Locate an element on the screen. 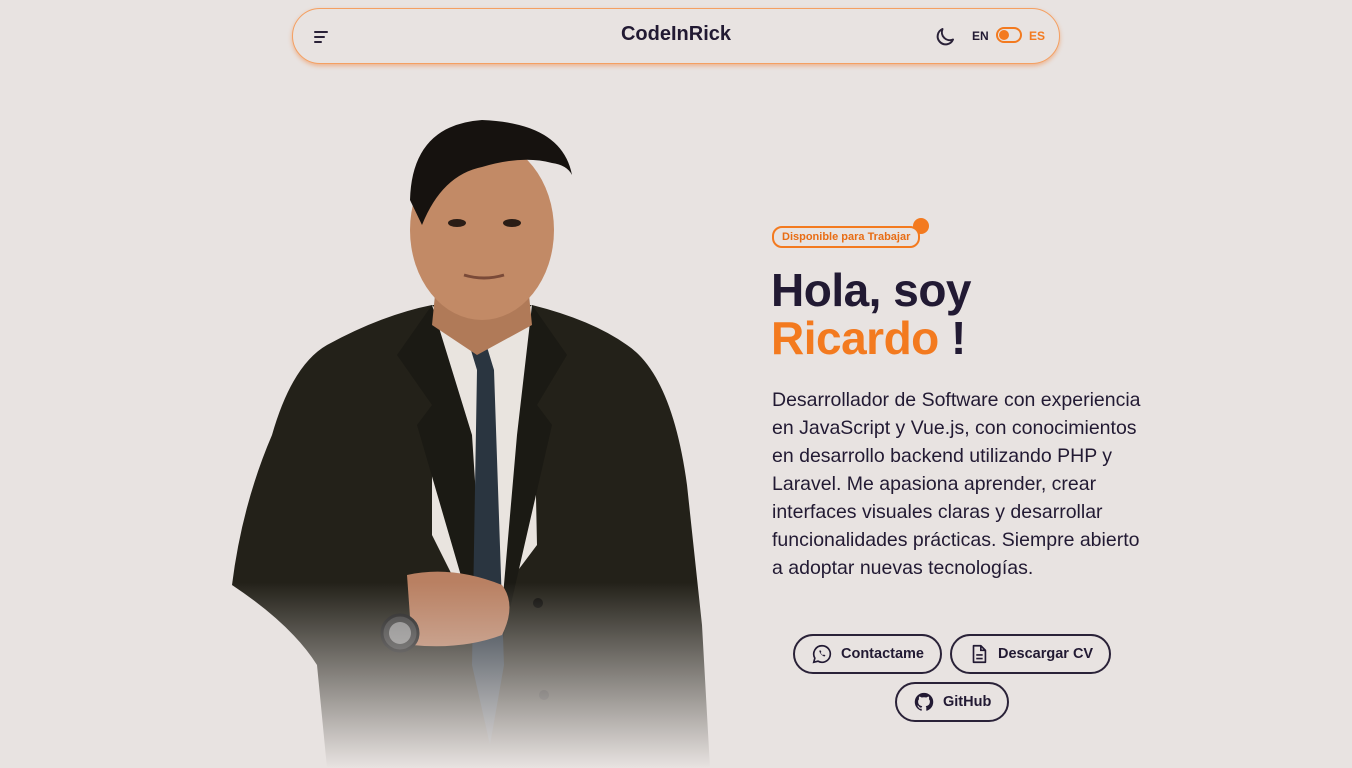 The width and height of the screenshot is (1352, 768). github-button-label: GitHub is located at coordinates (967, 702).